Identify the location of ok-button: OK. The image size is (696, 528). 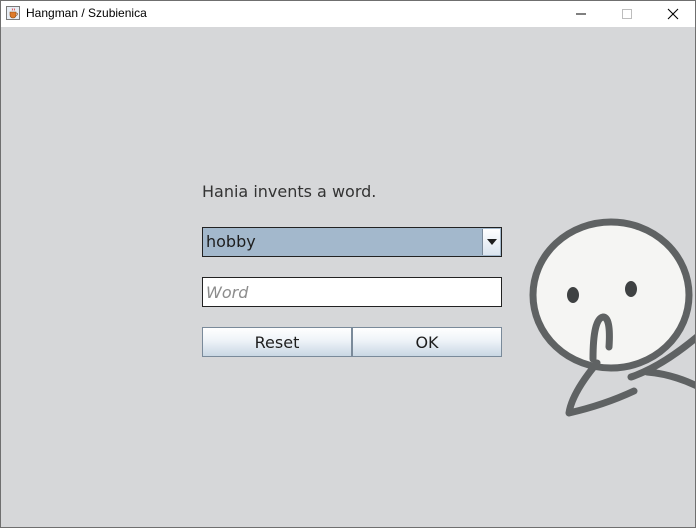
(427, 342).